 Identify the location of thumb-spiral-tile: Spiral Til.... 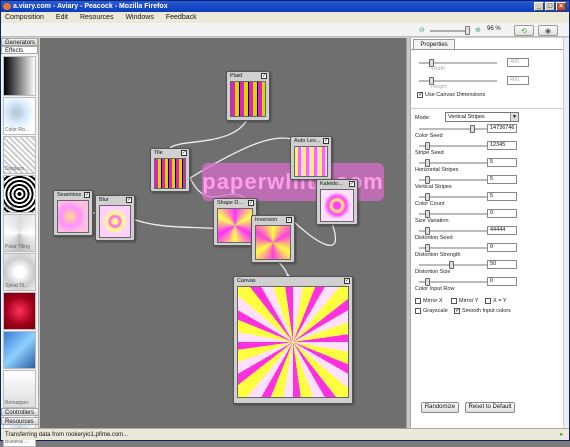
(19, 272).